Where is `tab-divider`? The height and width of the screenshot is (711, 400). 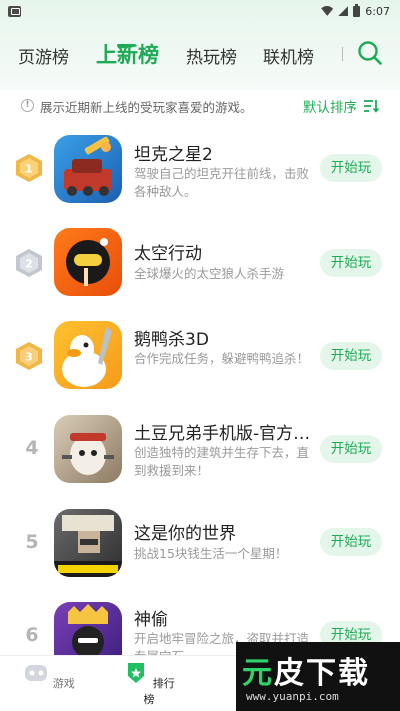
tab-divider is located at coordinates (342, 54).